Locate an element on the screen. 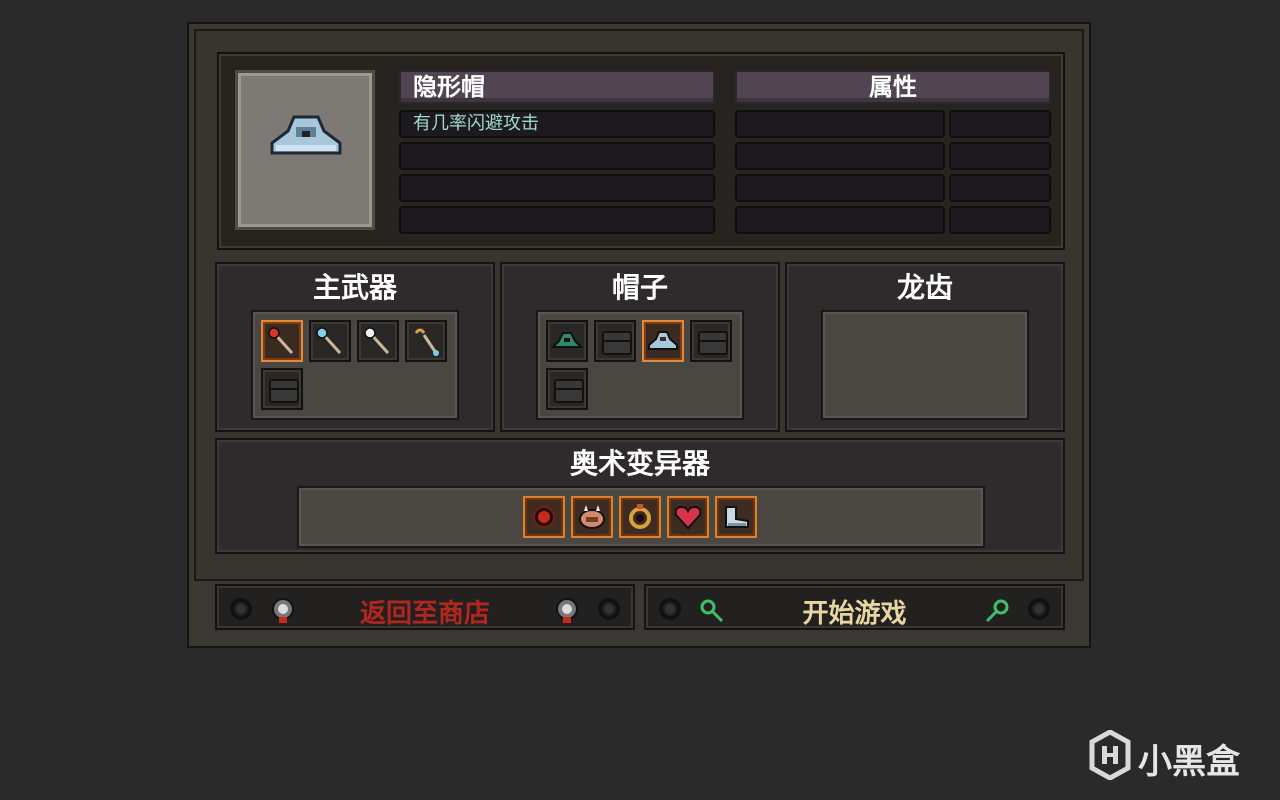  dragon-tooth-slot-area is located at coordinates (925, 365).